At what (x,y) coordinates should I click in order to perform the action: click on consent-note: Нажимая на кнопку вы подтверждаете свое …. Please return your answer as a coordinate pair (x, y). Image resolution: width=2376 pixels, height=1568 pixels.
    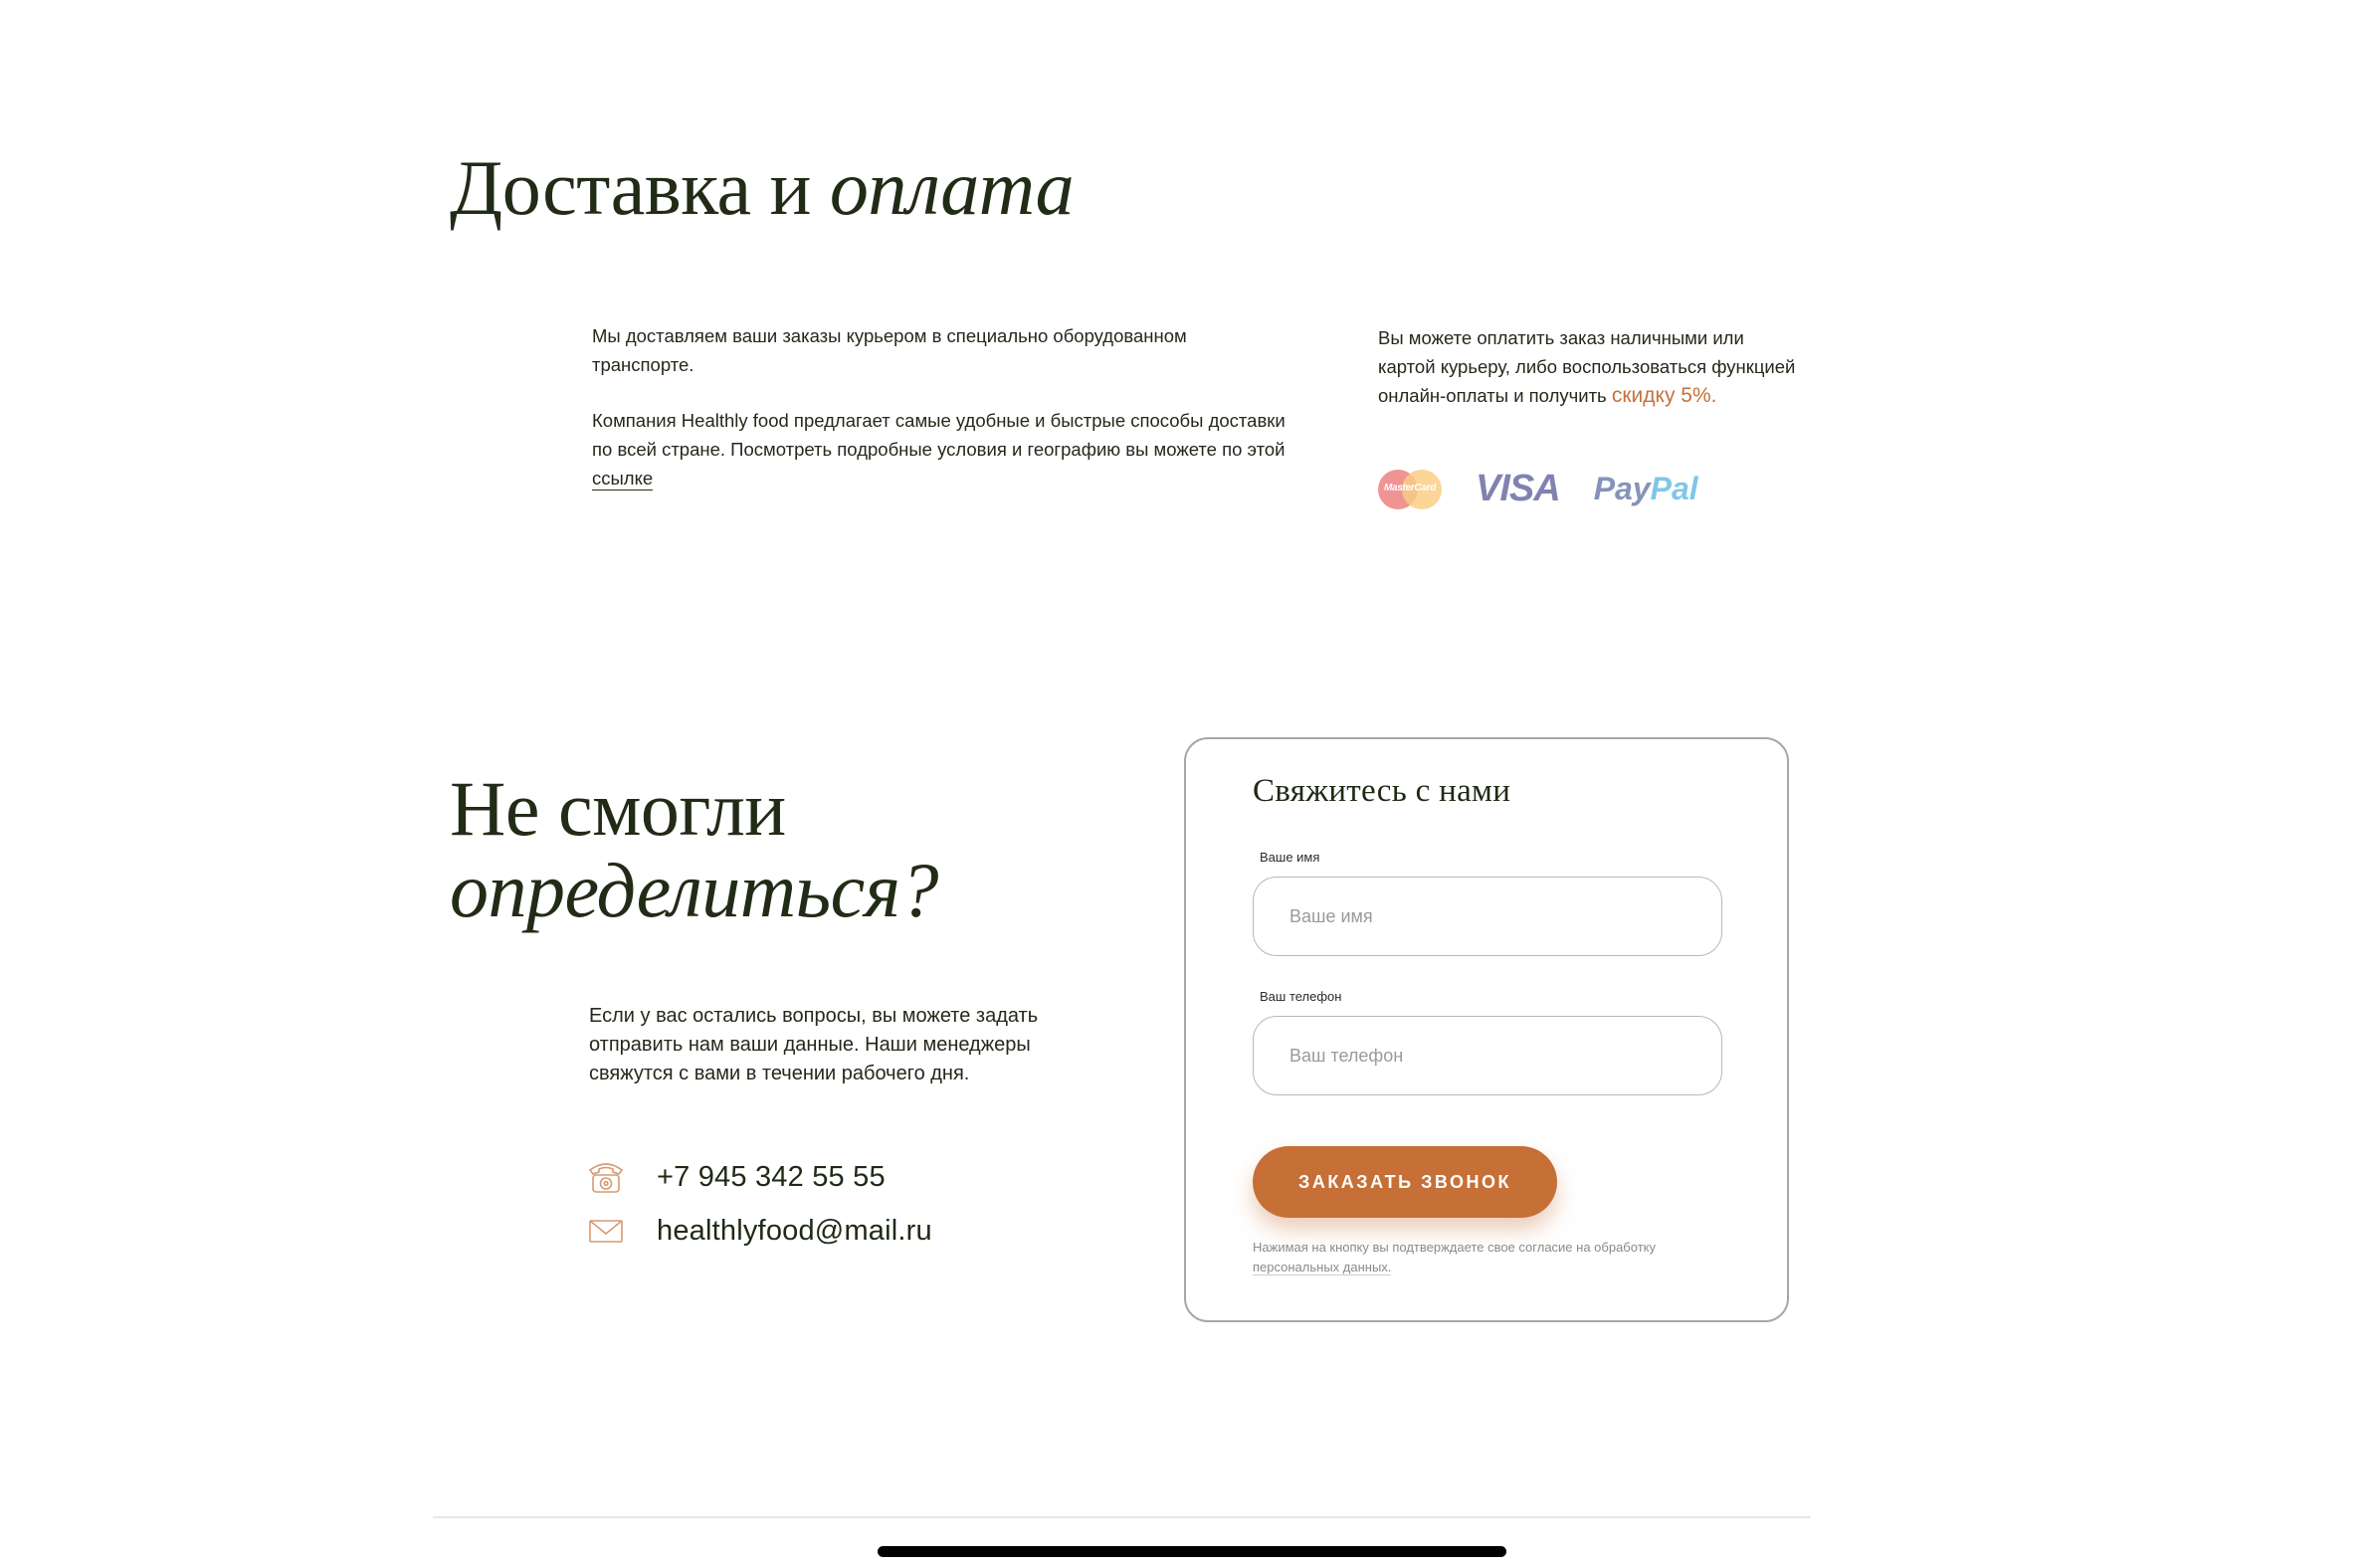
    Looking at the image, I should click on (1471, 1257).